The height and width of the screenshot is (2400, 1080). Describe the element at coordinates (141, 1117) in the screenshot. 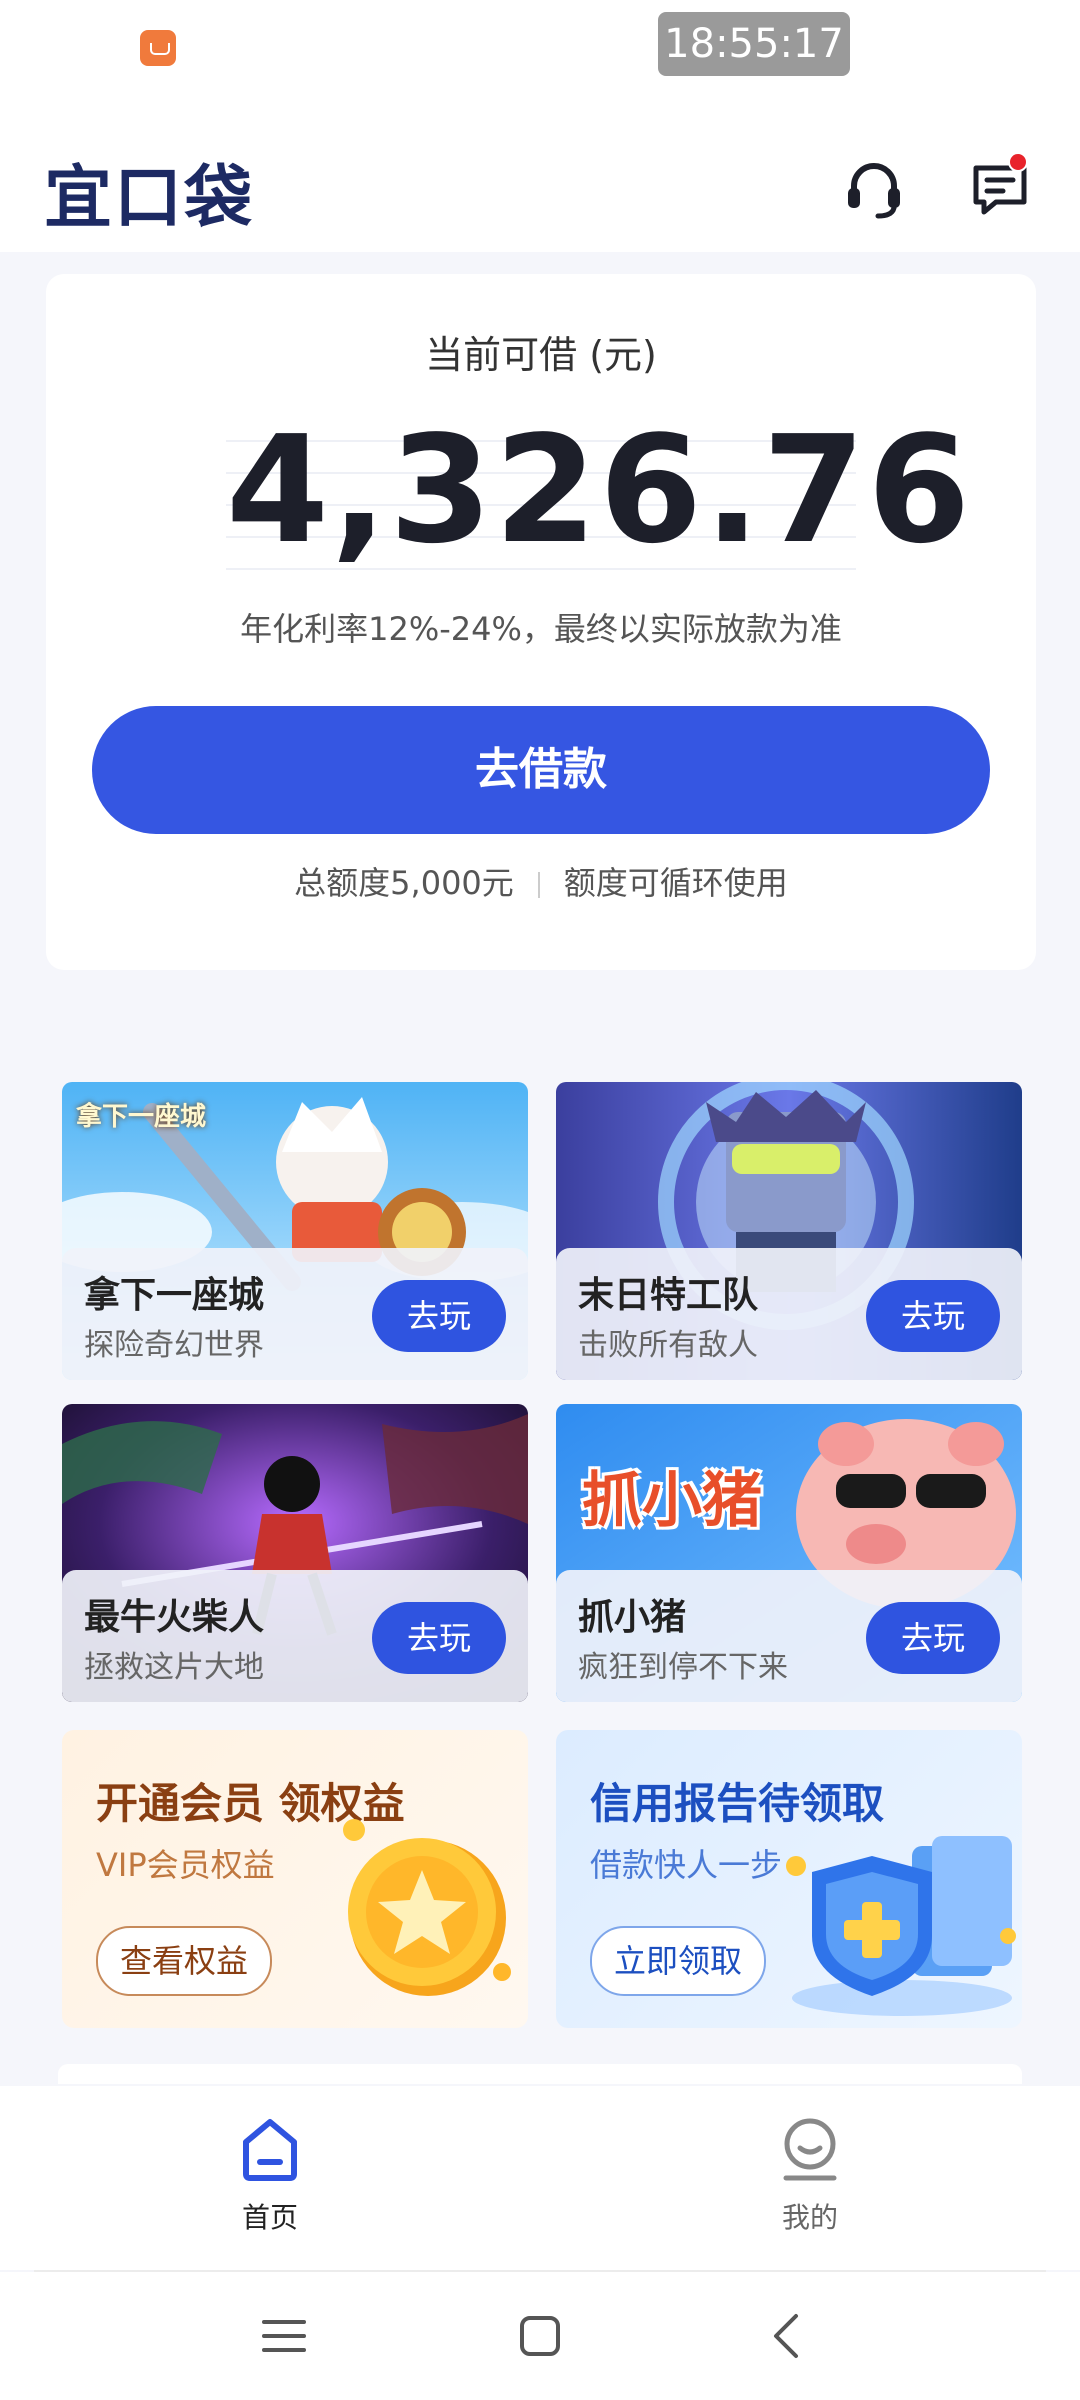

I see `game-art-label: 拿下一座城` at that location.